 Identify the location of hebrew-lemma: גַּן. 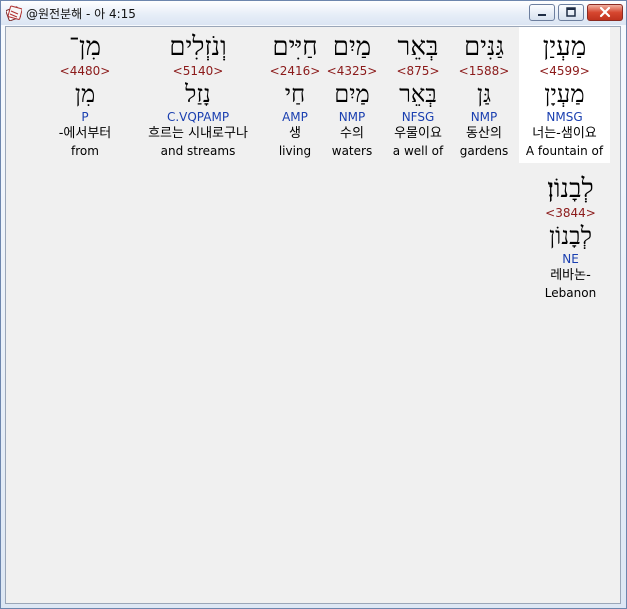
(484, 94).